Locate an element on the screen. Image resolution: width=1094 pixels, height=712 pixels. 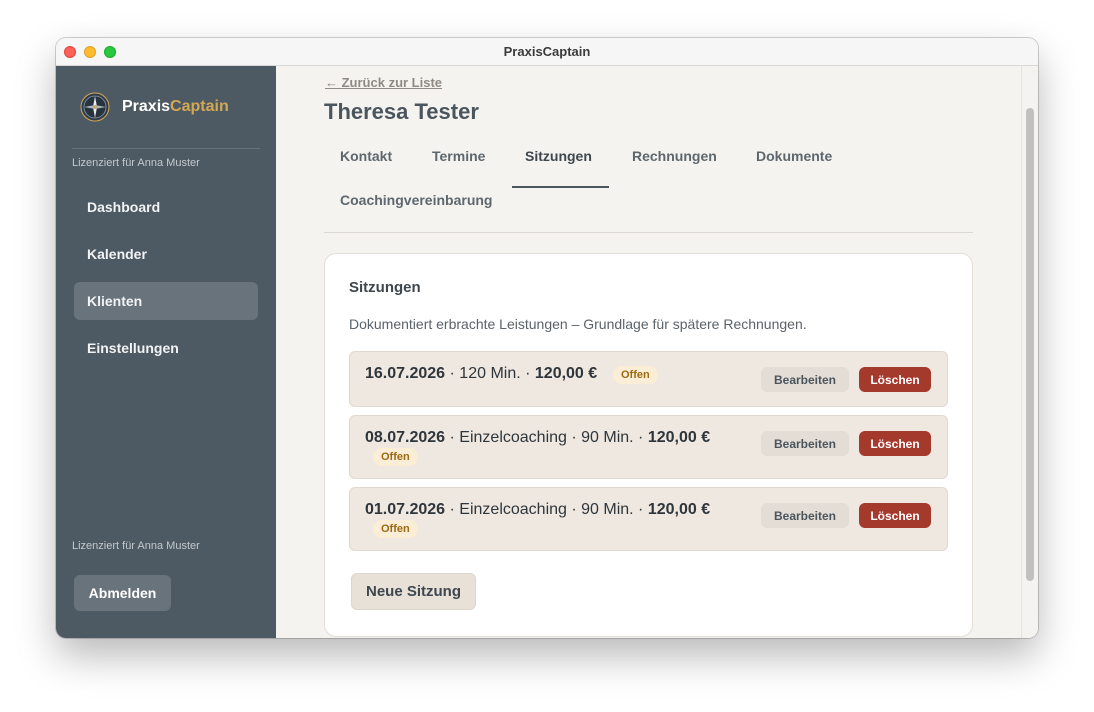
tab-kontakt: Kontakt is located at coordinates (366, 156).